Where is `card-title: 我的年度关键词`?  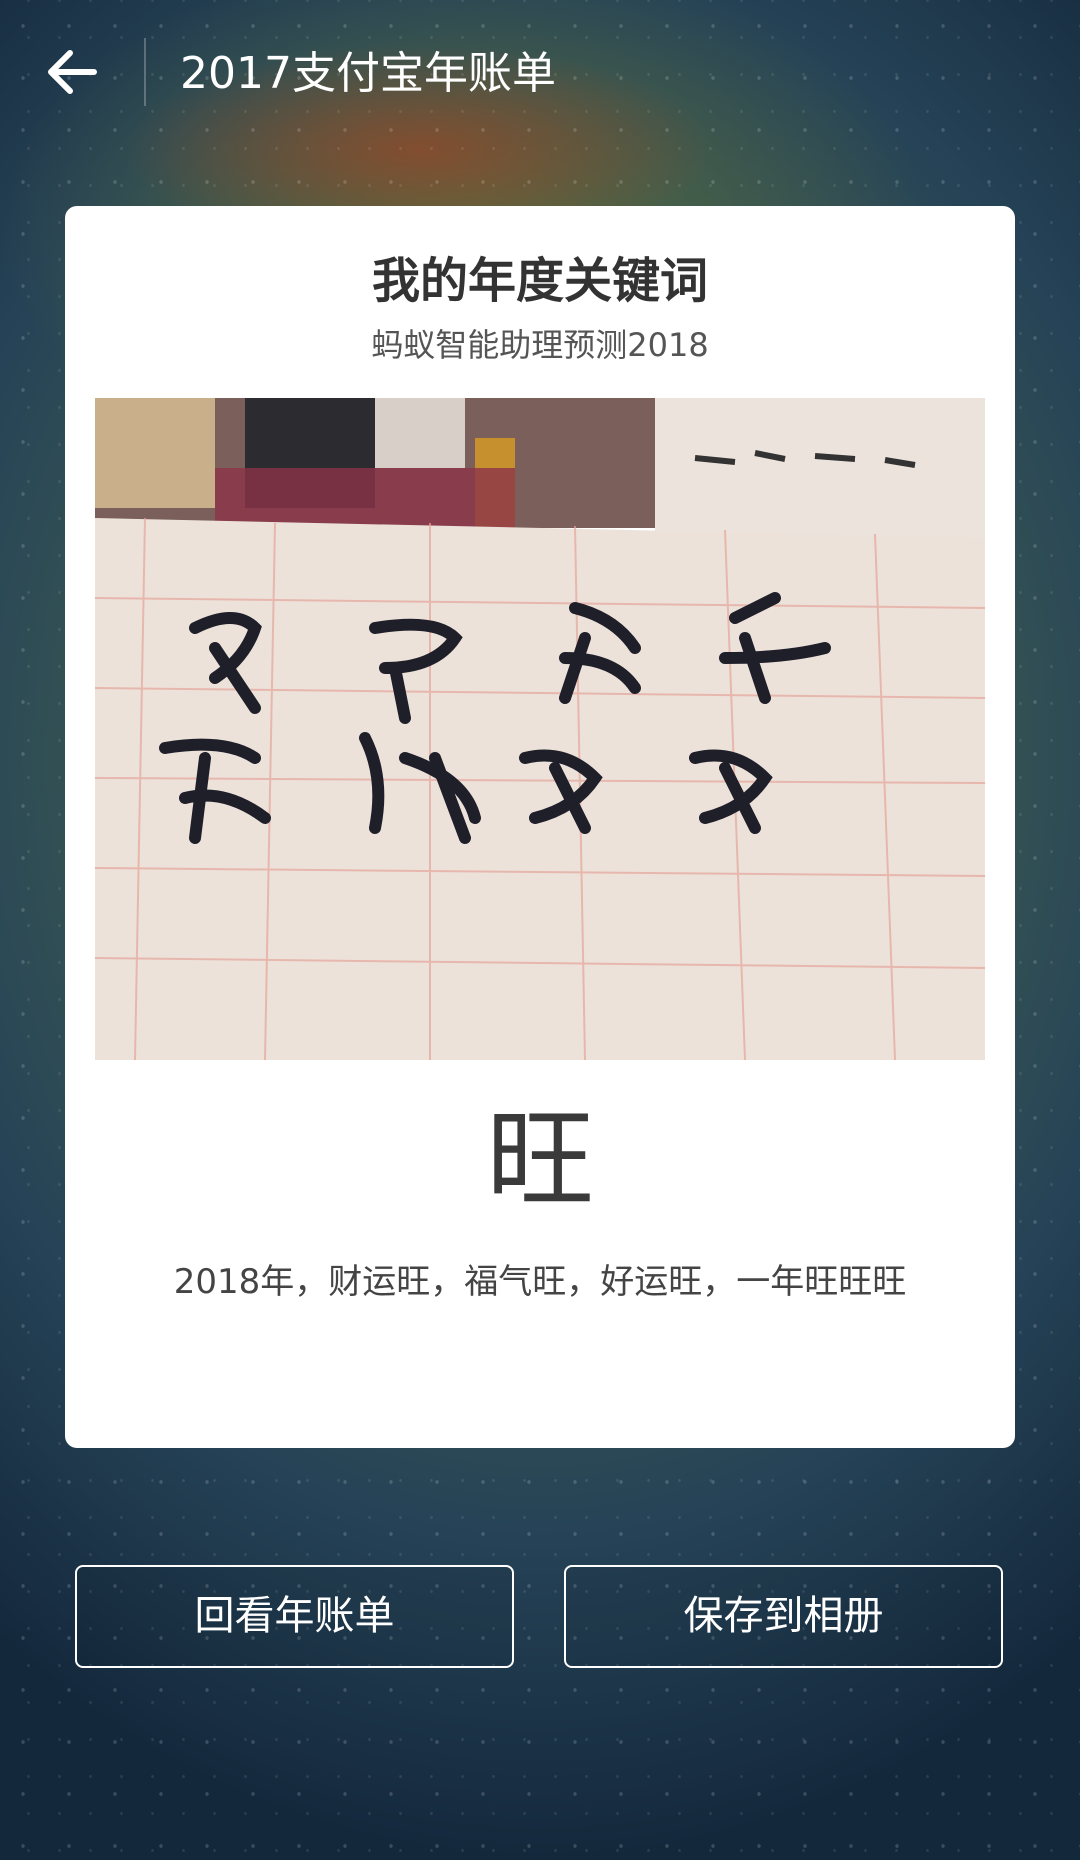
card-title: 我的年度关键词 is located at coordinates (539, 281).